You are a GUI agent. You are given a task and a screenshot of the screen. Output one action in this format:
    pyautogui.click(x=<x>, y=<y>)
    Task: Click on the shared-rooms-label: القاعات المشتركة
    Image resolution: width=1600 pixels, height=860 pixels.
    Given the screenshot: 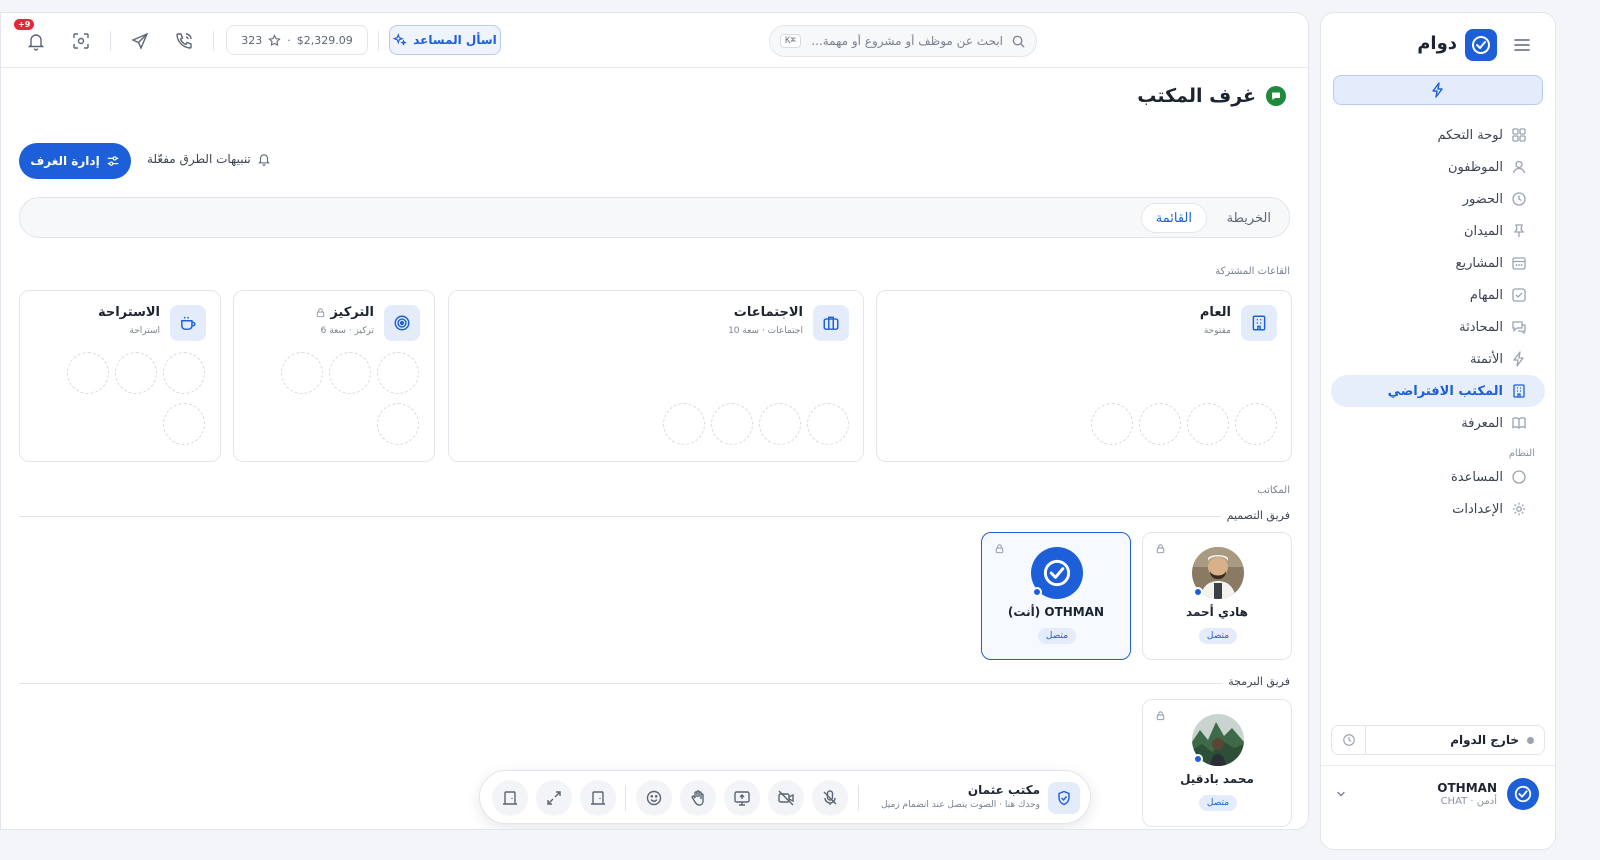 What is the action you would take?
    pyautogui.click(x=1252, y=271)
    